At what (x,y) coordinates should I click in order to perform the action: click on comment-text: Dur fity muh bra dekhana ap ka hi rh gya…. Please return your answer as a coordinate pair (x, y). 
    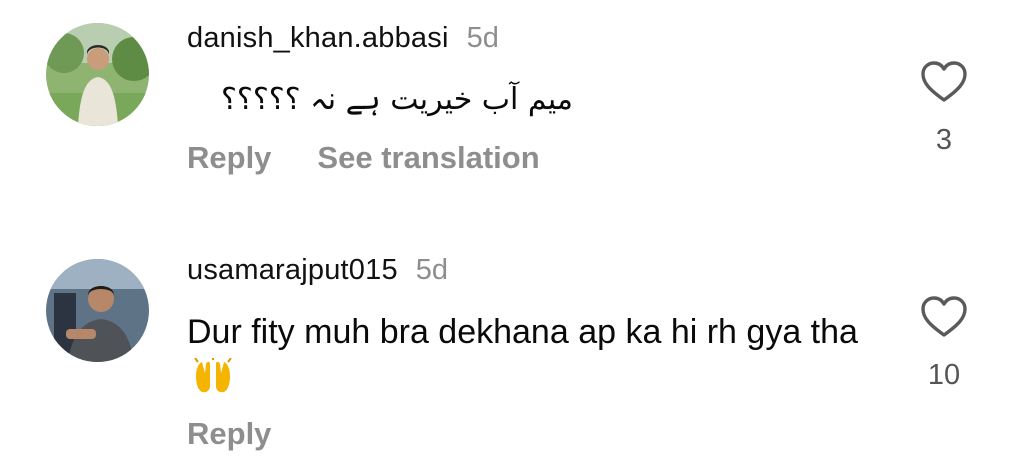
    Looking at the image, I should click on (532, 358).